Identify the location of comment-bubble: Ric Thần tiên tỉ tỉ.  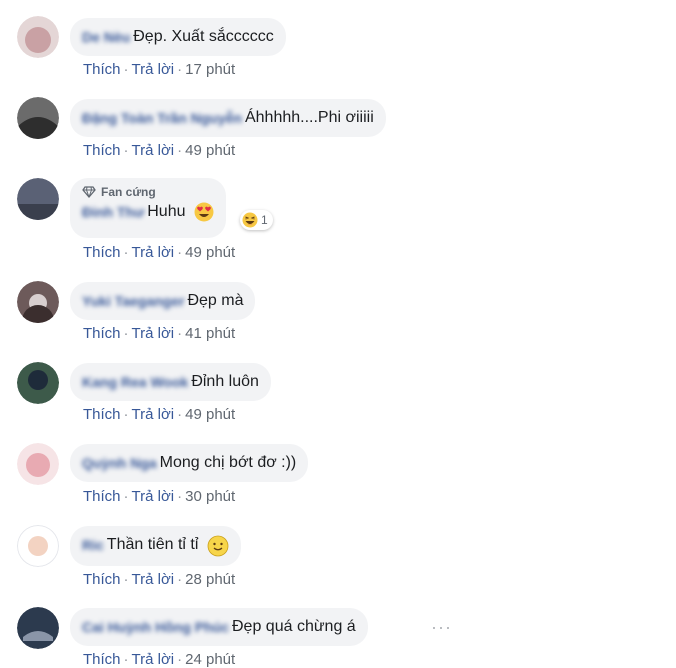
(155, 546).